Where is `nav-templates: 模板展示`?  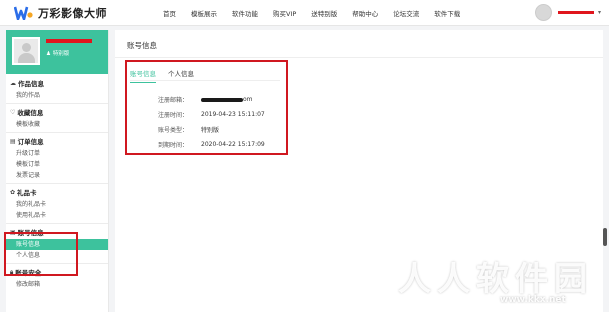
nav-templates: 模板展示 is located at coordinates (204, 13).